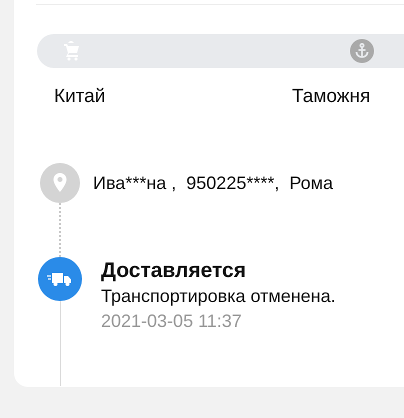 The height and width of the screenshot is (418, 404). Describe the element at coordinates (60, 279) in the screenshot. I see `truck-icon` at that location.